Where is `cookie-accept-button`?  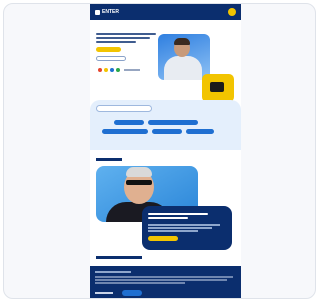 cookie-accept-button is located at coordinates (132, 293).